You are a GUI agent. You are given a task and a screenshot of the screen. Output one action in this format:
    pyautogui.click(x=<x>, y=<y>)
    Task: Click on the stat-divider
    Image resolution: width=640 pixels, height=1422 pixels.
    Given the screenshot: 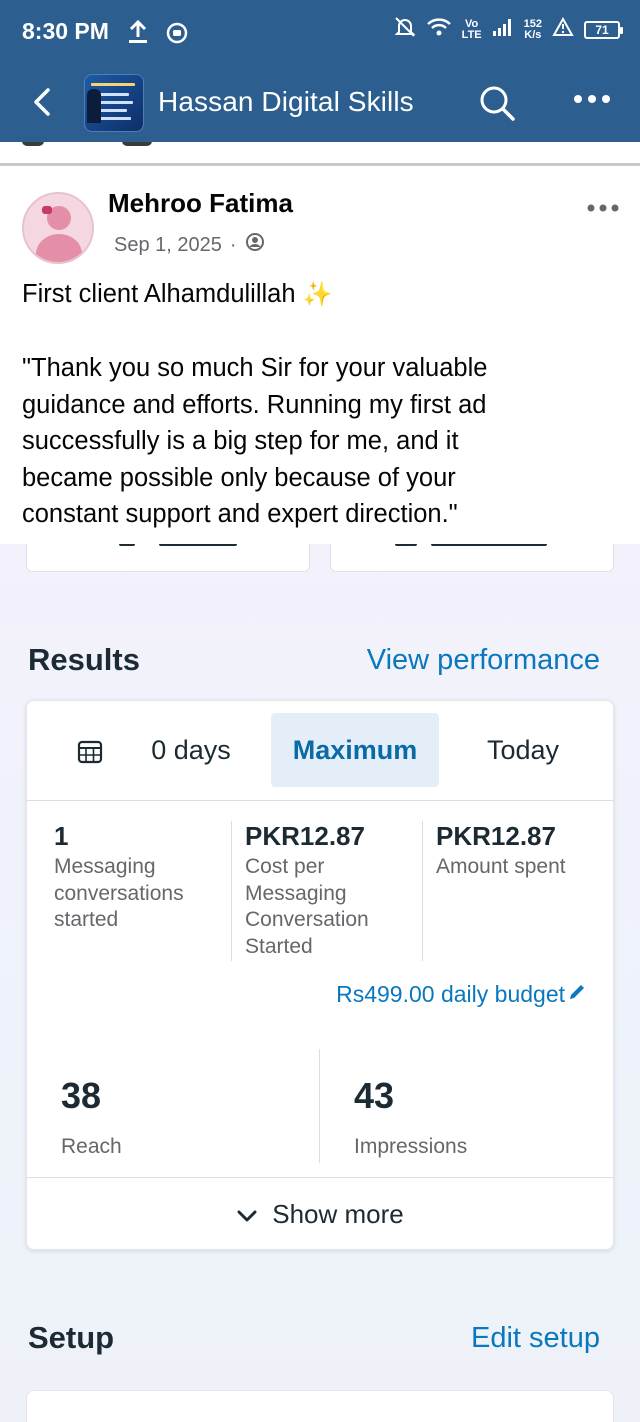 What is the action you would take?
    pyautogui.click(x=319, y=1106)
    